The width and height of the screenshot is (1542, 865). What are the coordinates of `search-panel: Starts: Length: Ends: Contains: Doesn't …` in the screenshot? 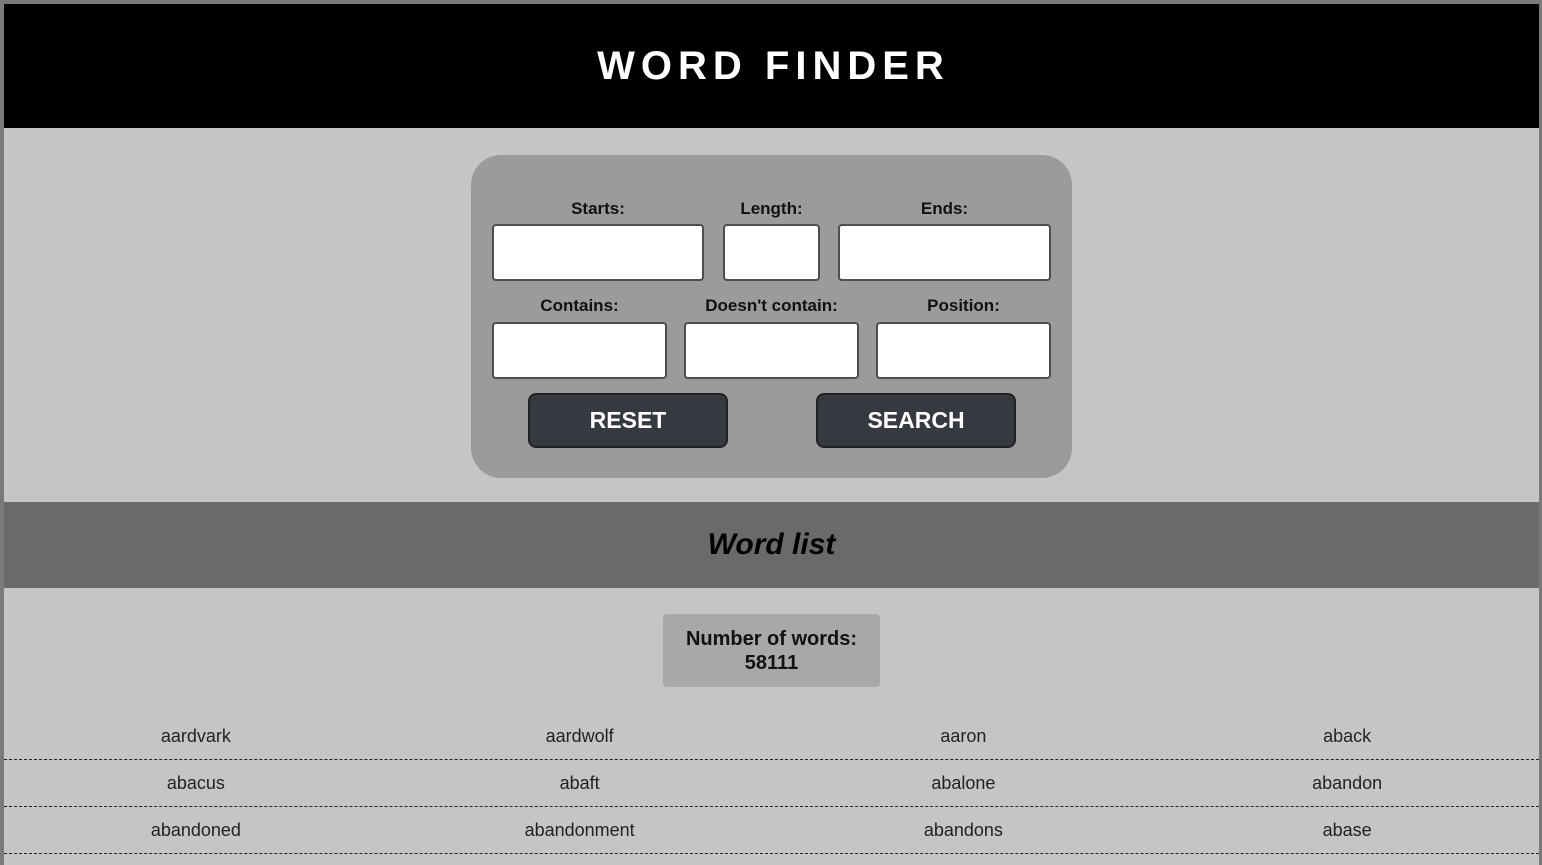 It's located at (771, 316).